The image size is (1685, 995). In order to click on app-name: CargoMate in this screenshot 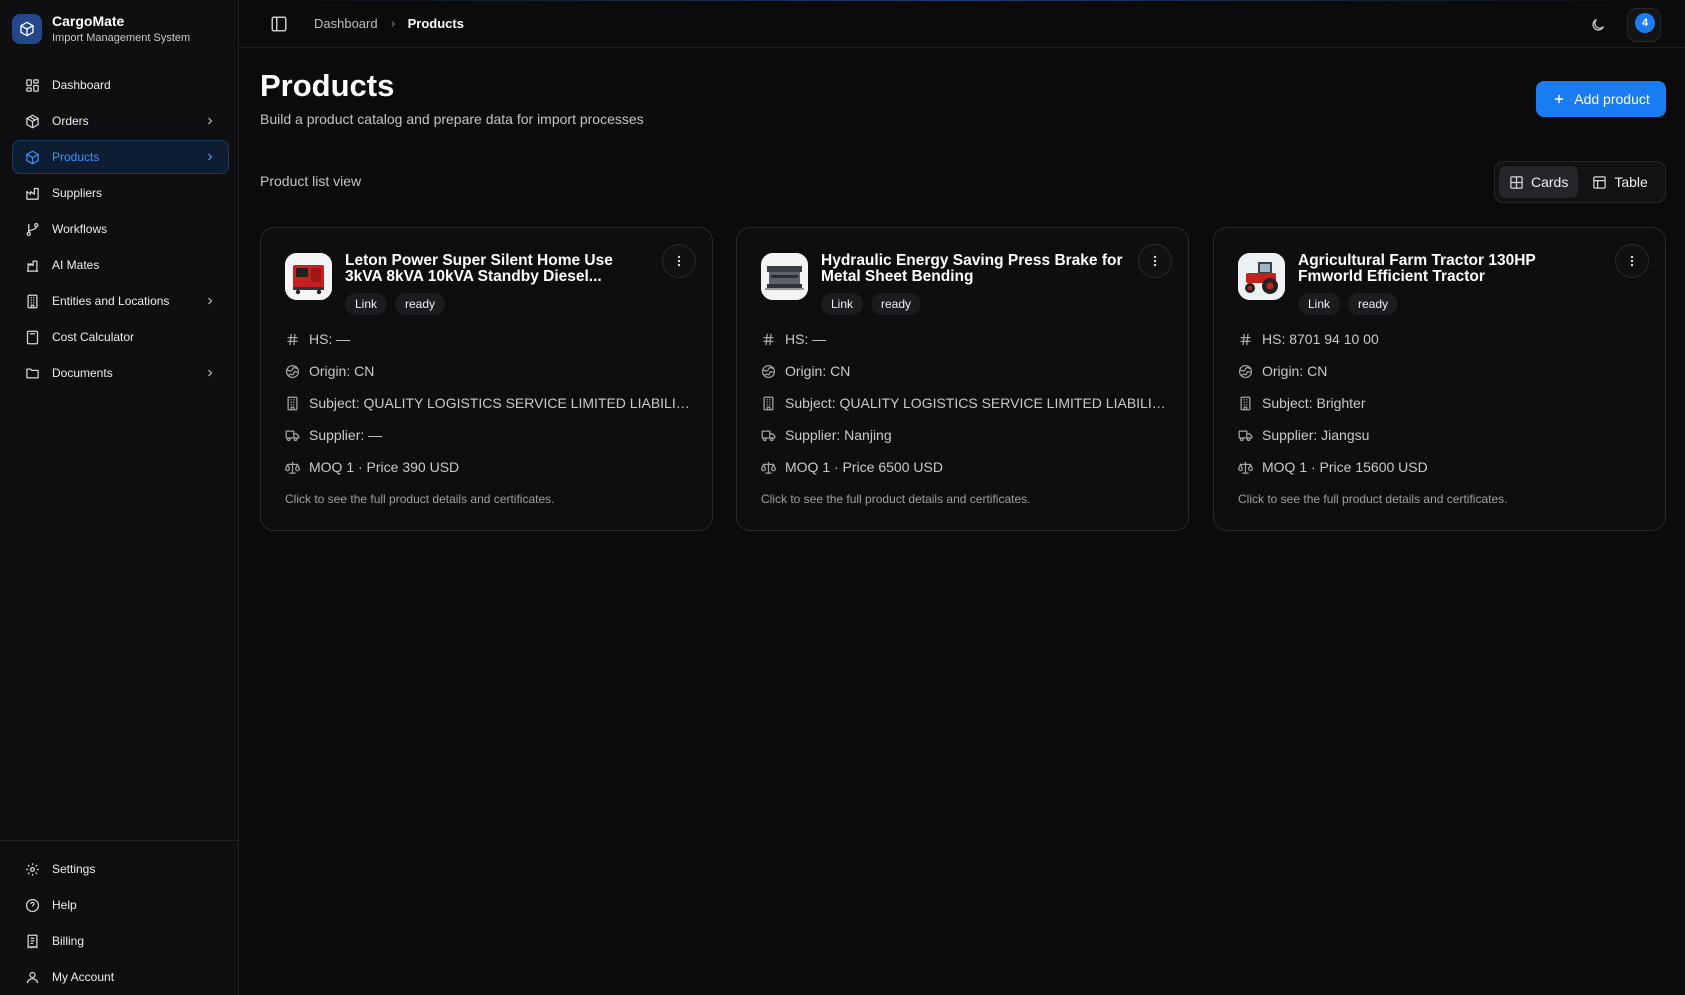, I will do `click(88, 21)`.